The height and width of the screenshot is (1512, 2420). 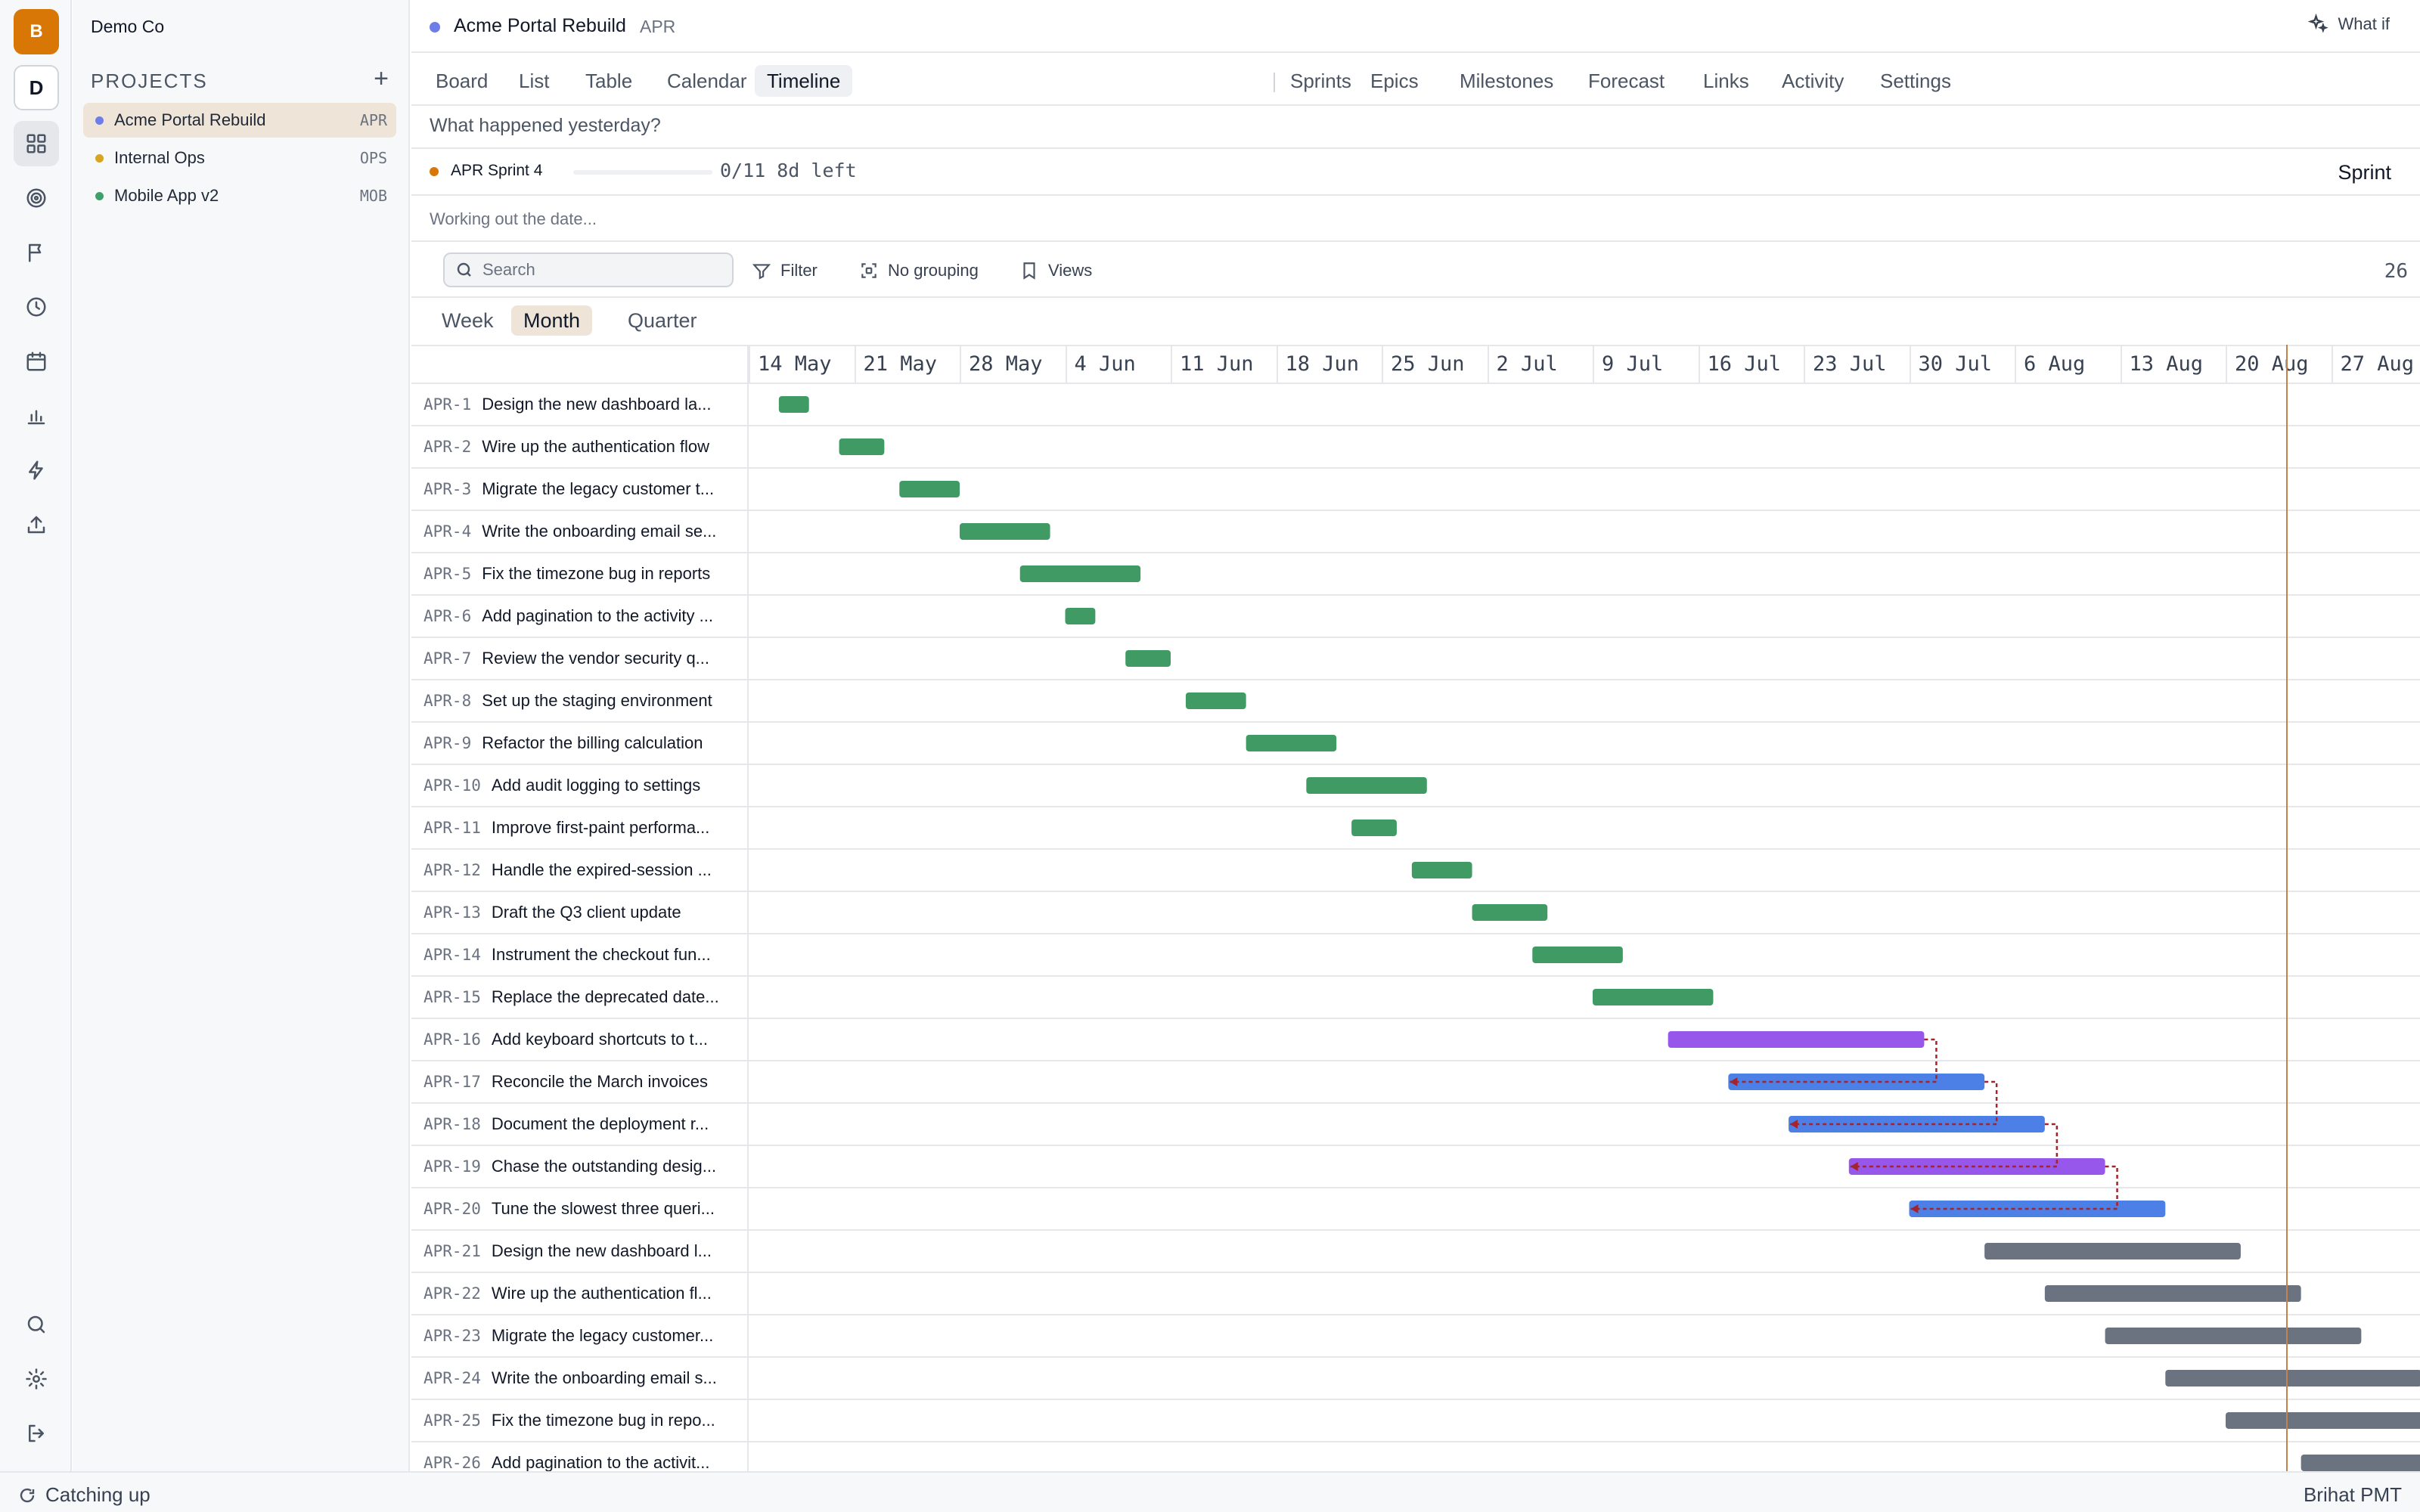 What do you see at coordinates (1321, 81) in the screenshot?
I see `tab-sprints: Sprints` at bounding box center [1321, 81].